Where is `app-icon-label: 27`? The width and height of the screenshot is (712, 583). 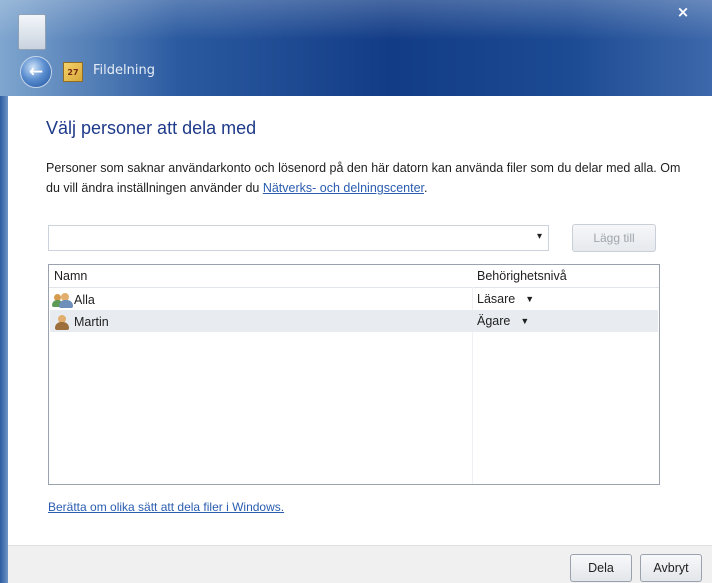
app-icon-label: 27 is located at coordinates (73, 72).